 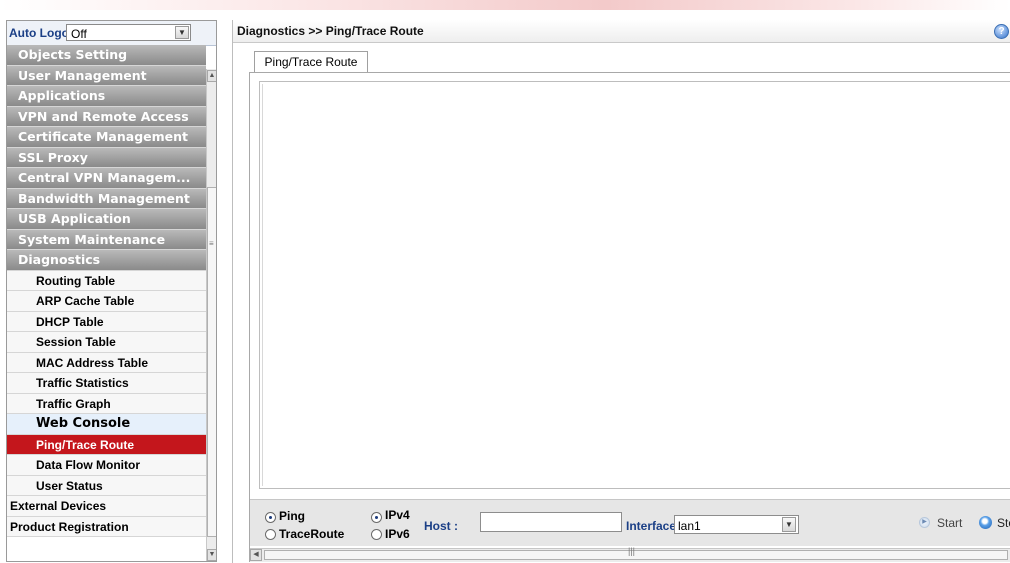 What do you see at coordinates (106, 342) in the screenshot?
I see `menu-item-session-table: Session Table` at bounding box center [106, 342].